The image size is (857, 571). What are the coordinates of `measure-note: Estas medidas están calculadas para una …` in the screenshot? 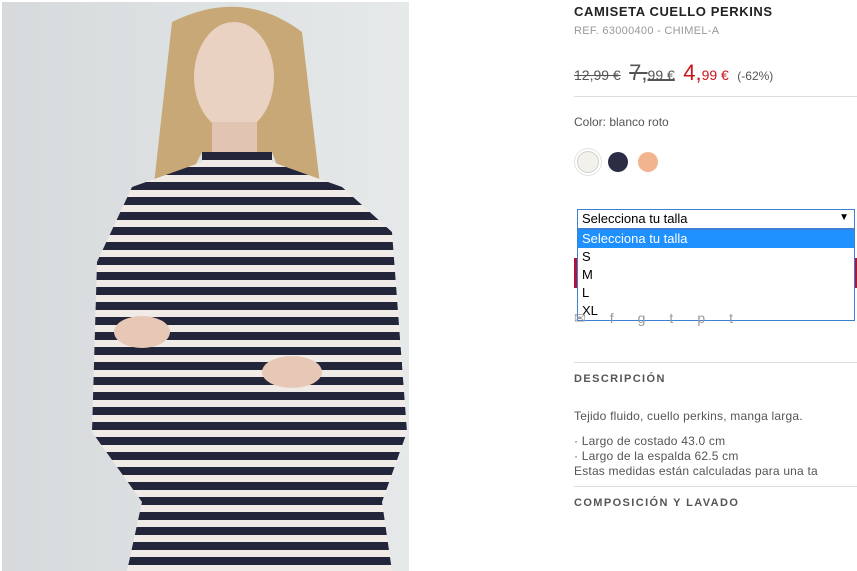 It's located at (696, 471).